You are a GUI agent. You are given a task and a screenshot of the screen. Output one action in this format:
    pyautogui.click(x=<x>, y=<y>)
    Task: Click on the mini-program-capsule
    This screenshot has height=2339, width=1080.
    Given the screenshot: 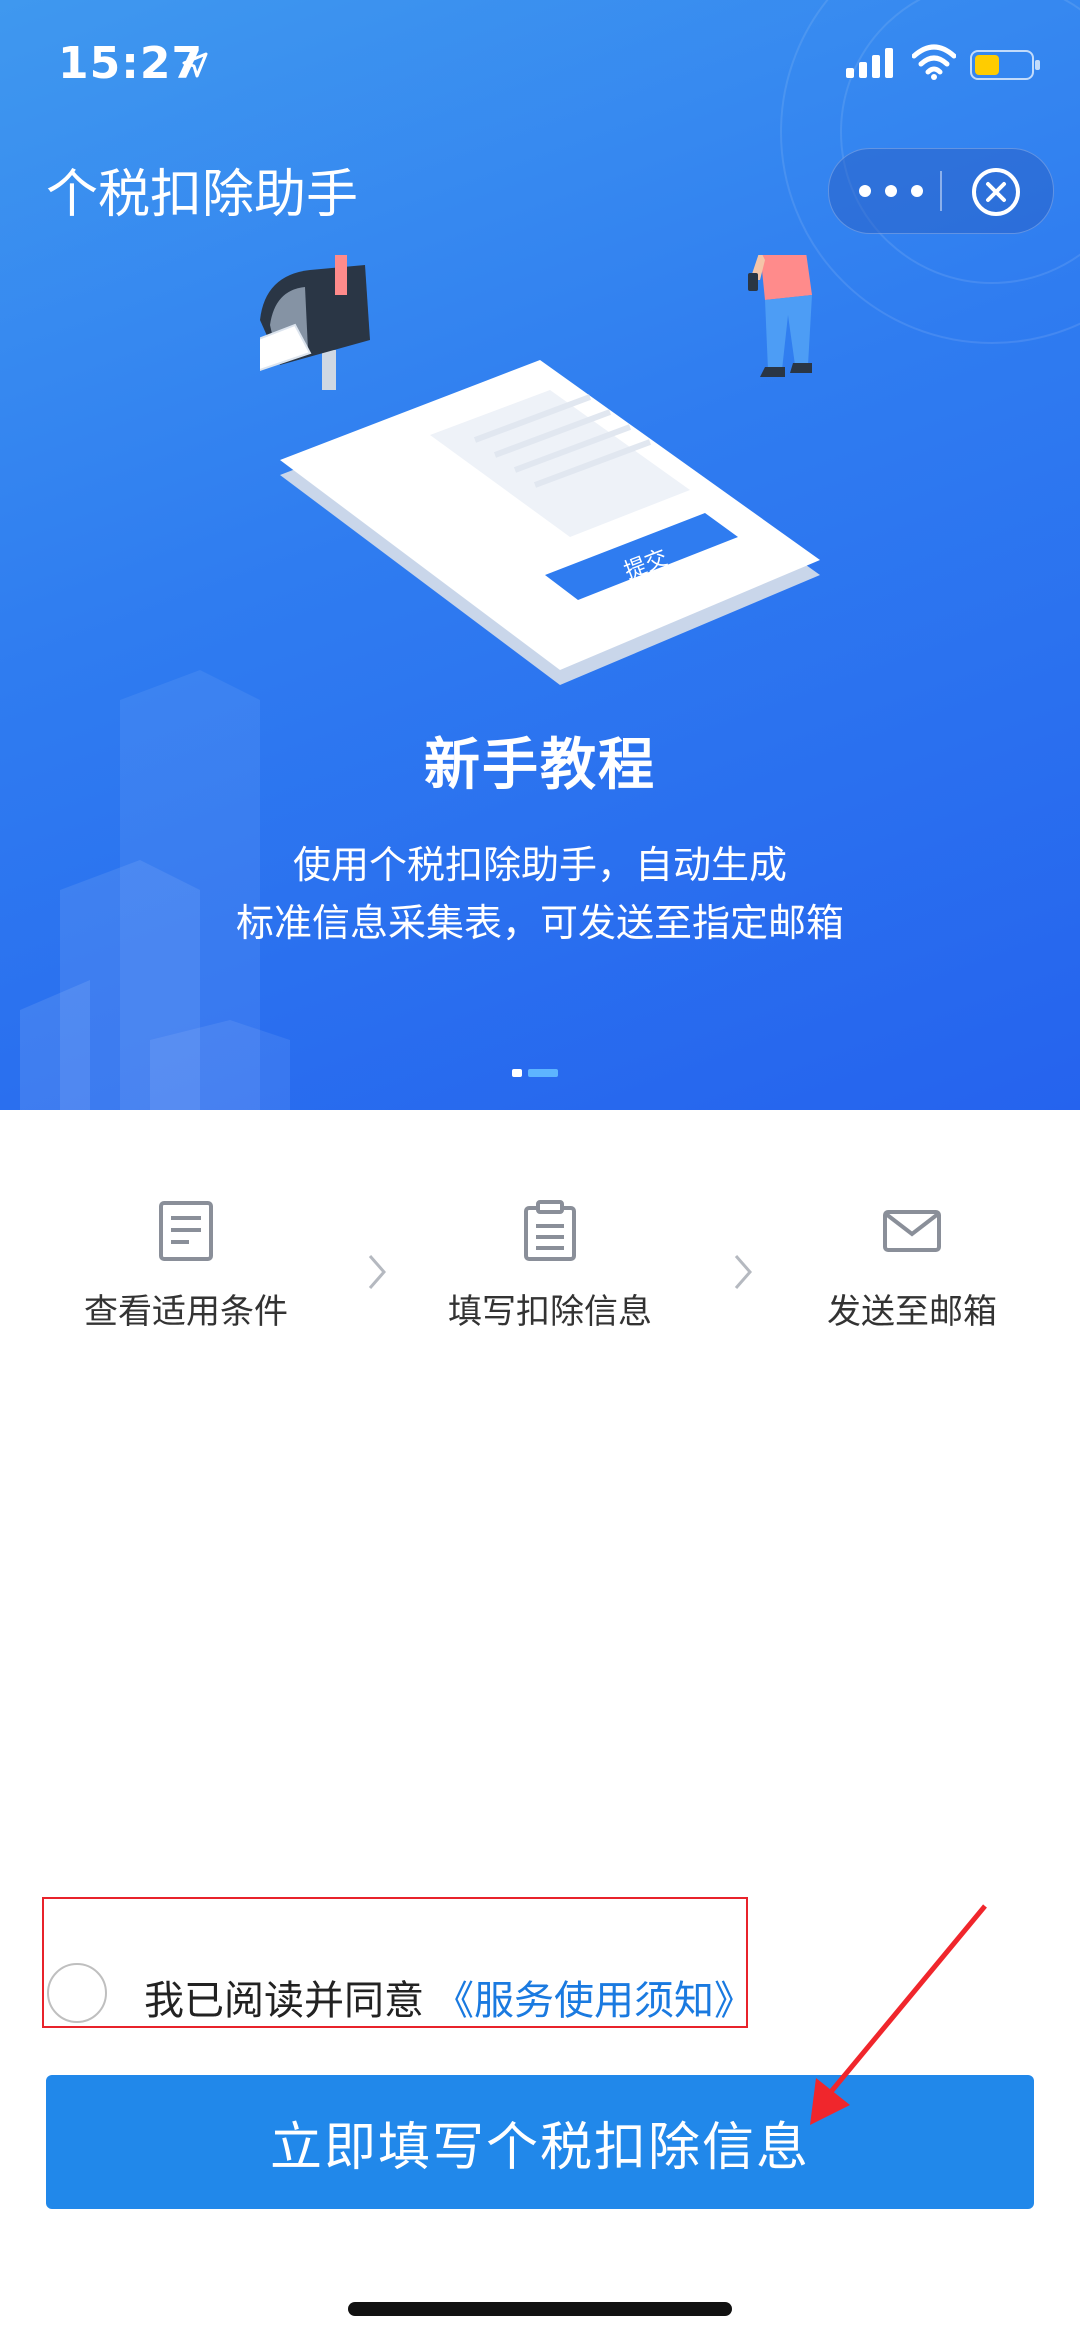 What is the action you would take?
    pyautogui.click(x=941, y=191)
    